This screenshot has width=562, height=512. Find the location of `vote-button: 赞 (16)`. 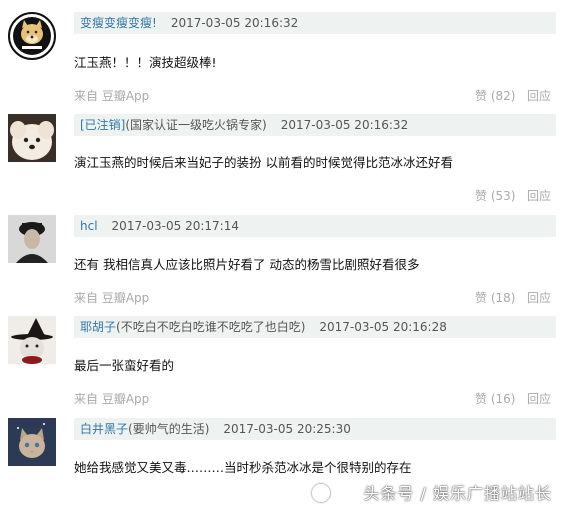

vote-button: 赞 (16) is located at coordinates (495, 398).